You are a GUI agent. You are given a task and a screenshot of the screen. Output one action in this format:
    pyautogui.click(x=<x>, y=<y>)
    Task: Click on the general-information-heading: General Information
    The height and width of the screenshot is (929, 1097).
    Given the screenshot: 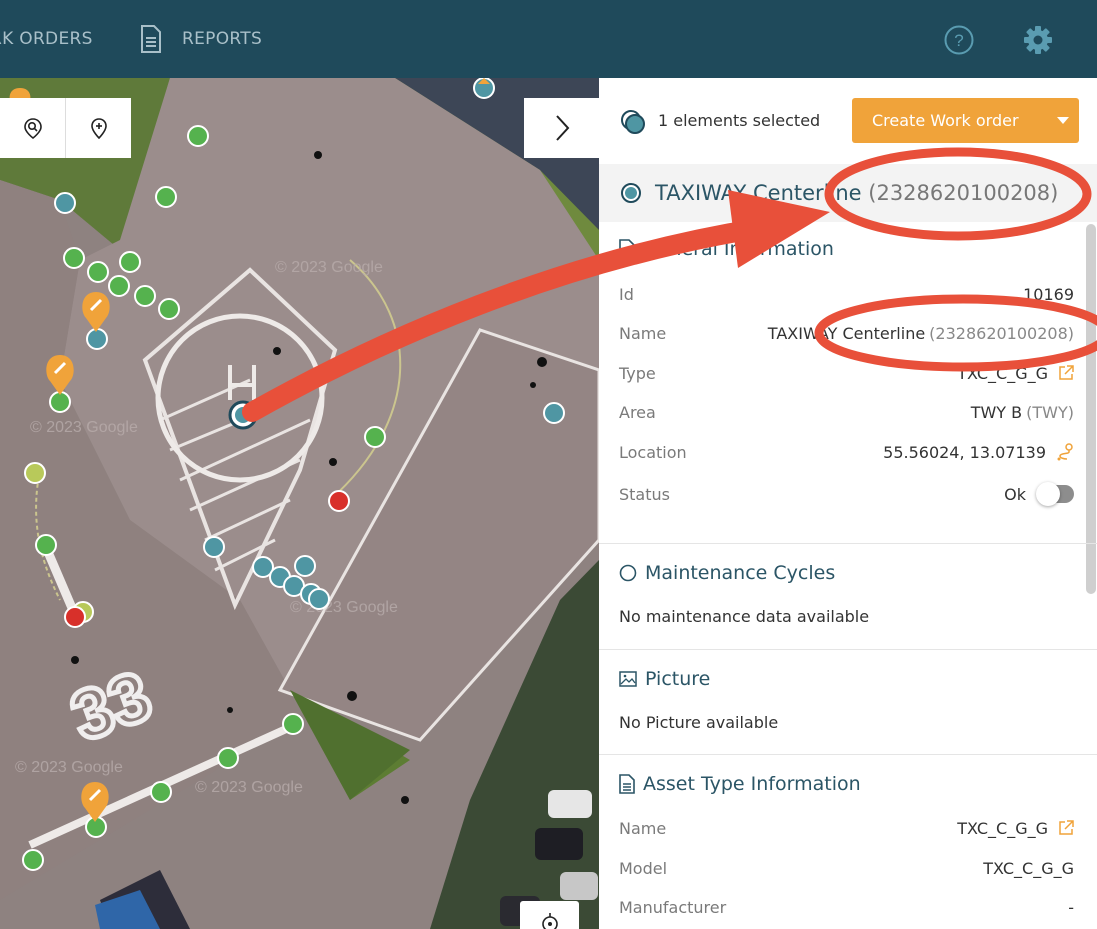 What is the action you would take?
    pyautogui.click(x=726, y=249)
    